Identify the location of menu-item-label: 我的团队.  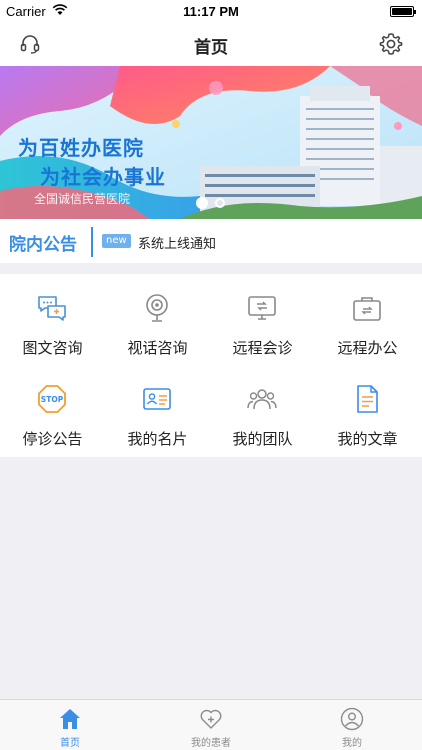
(262, 439).